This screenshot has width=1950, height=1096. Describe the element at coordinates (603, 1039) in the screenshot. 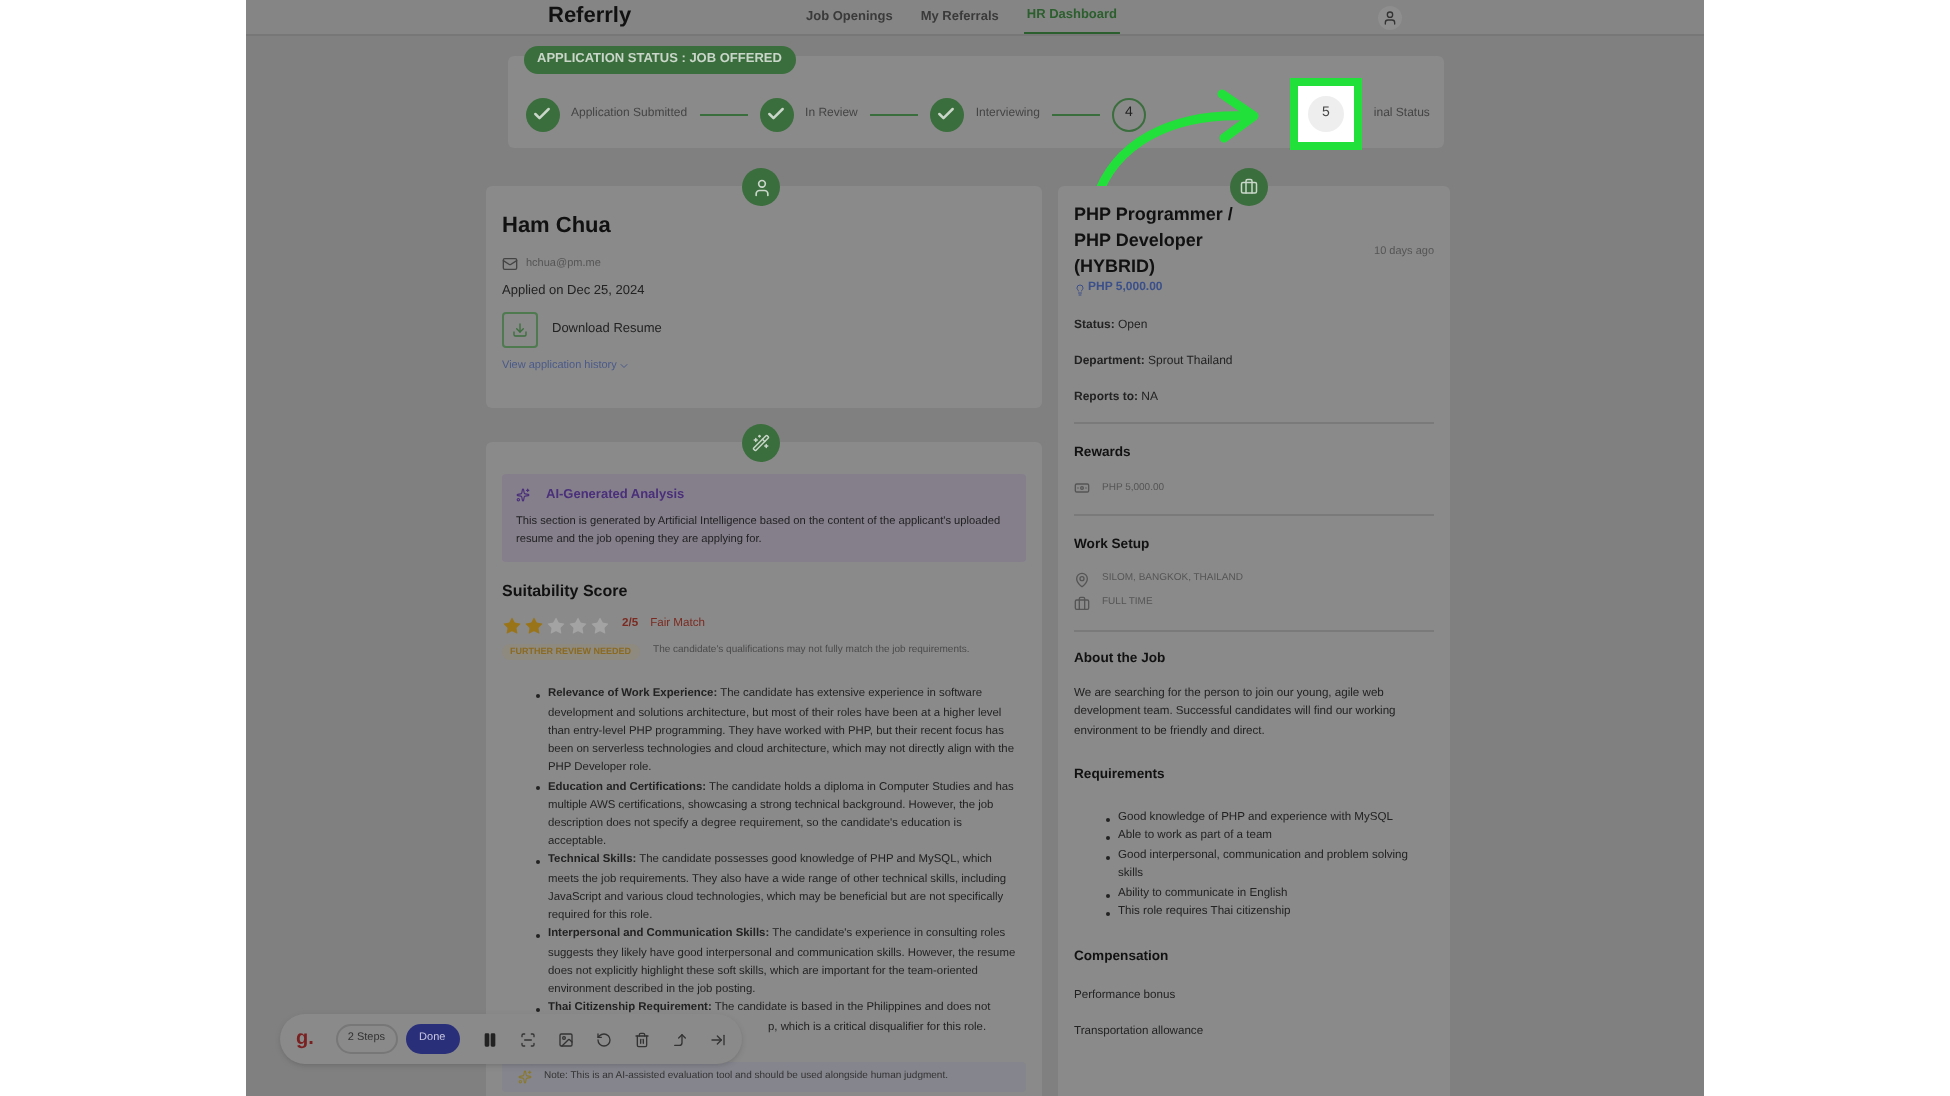

I see `undo-icon` at that location.